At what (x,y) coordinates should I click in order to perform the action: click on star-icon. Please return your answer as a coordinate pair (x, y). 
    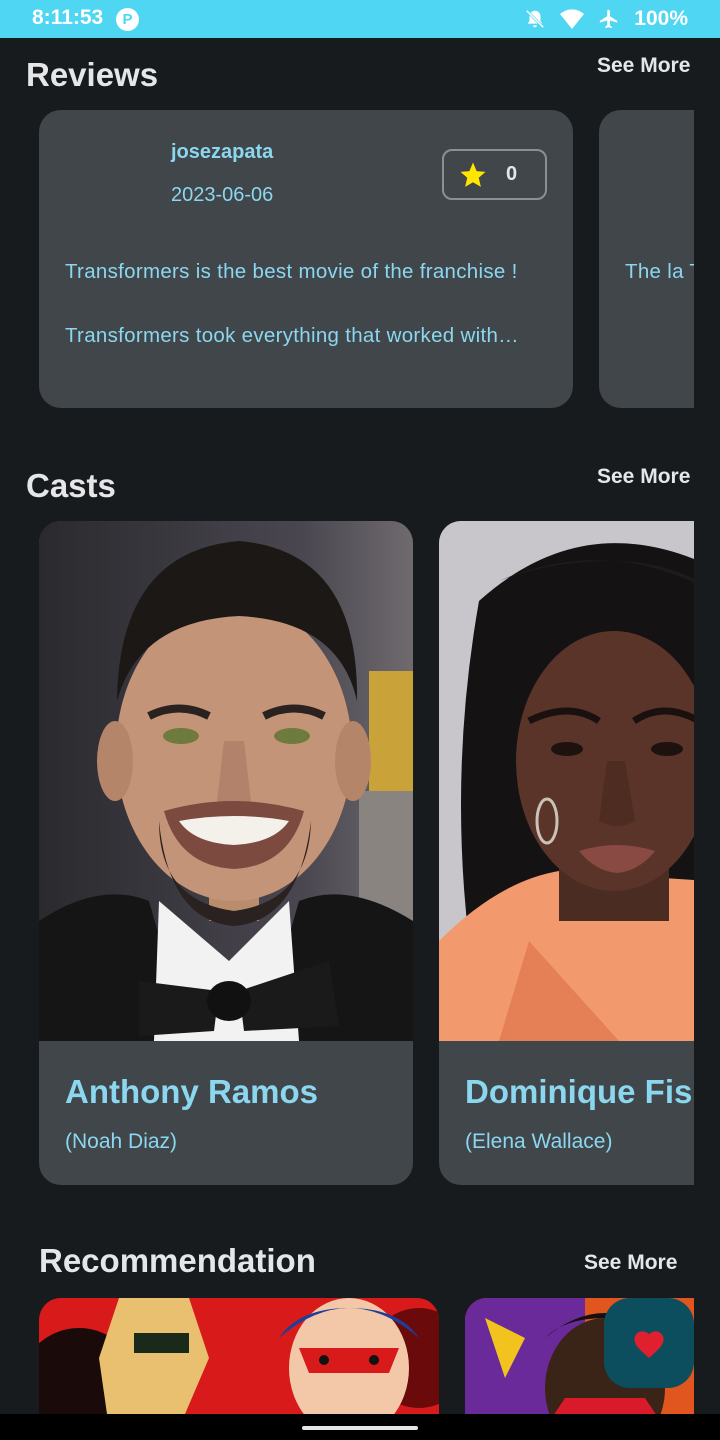
    Looking at the image, I should click on (473, 177).